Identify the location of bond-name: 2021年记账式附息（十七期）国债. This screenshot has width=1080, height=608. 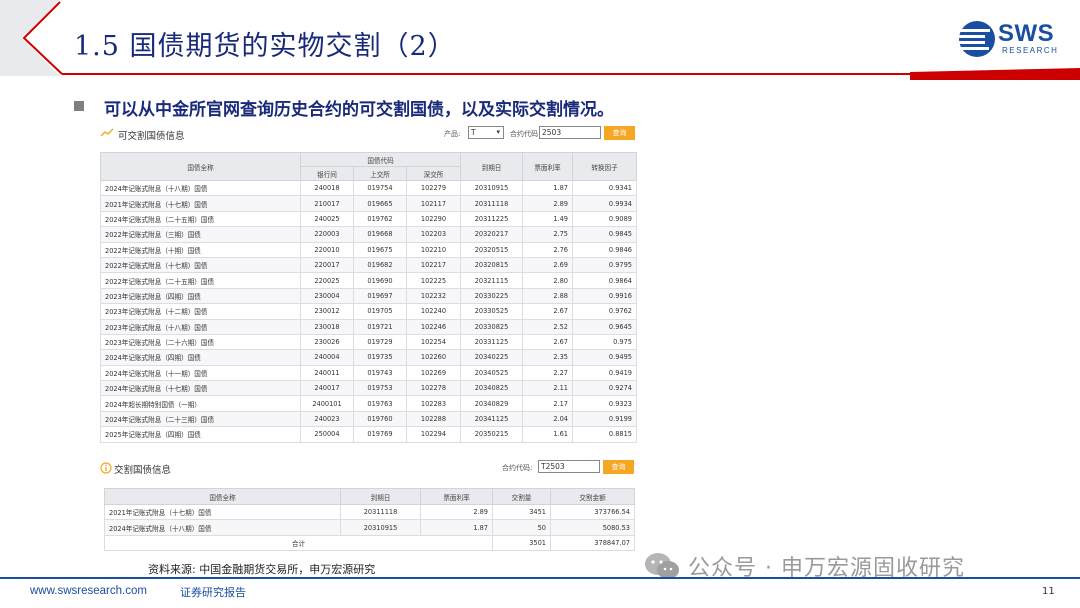
(200, 203).